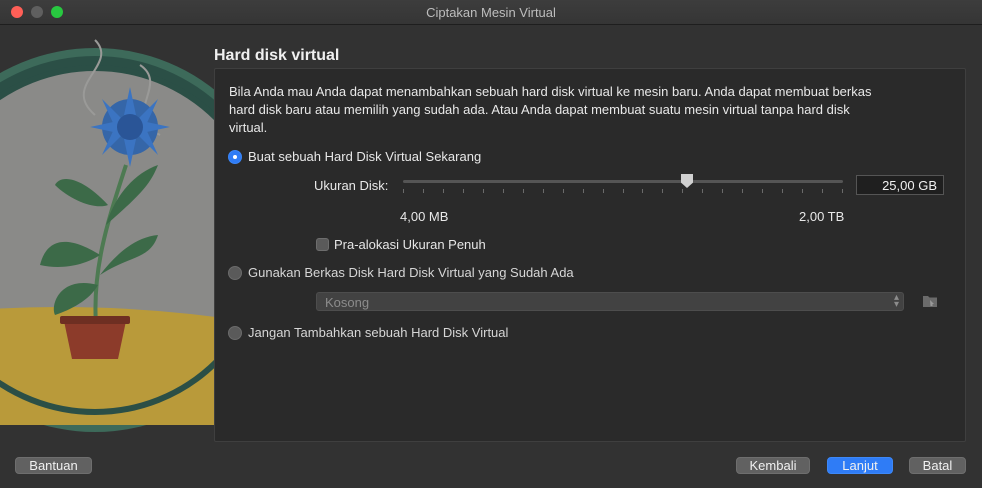 This screenshot has width=982, height=488. Describe the element at coordinates (900, 185) in the screenshot. I see `disk-size-input` at that location.